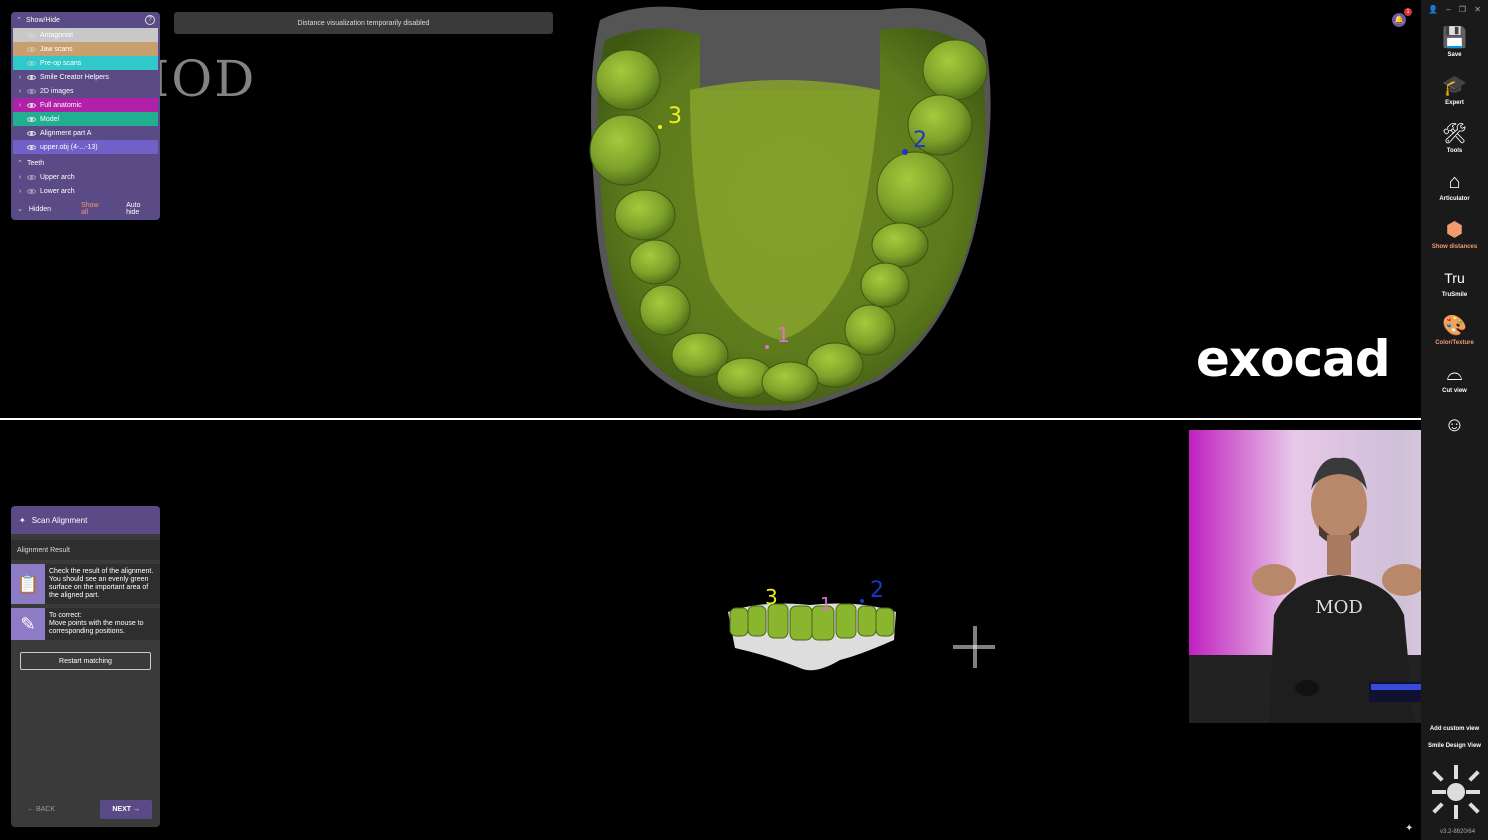 The width and height of the screenshot is (1488, 840). Describe the element at coordinates (1454, 54) in the screenshot. I see `tool-label: Save` at that location.